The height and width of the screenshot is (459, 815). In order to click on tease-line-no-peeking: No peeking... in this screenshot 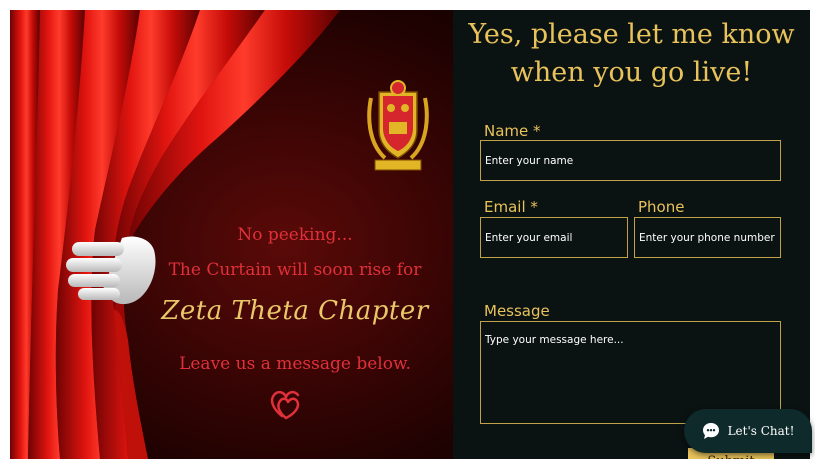, I will do `click(295, 235)`.